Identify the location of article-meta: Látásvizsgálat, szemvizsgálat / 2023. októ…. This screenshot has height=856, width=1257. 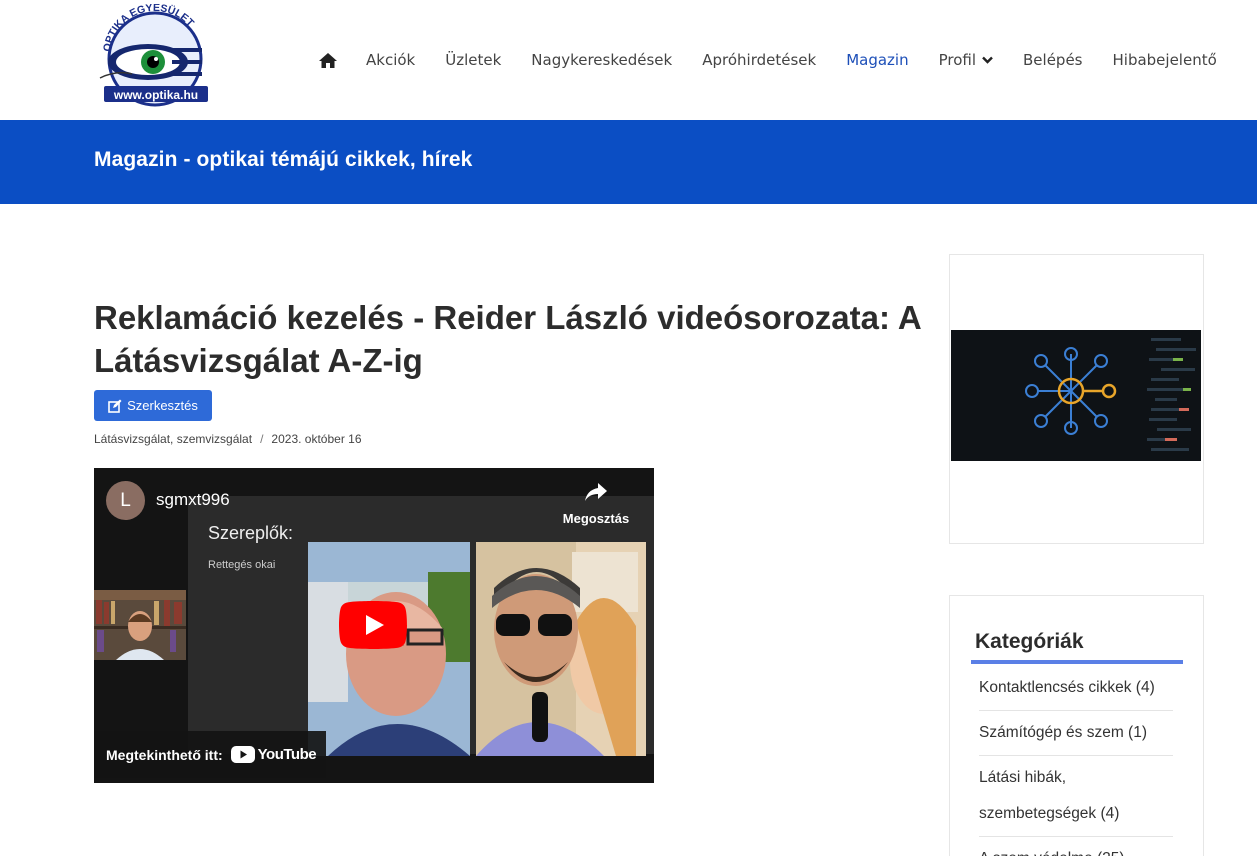
(228, 439).